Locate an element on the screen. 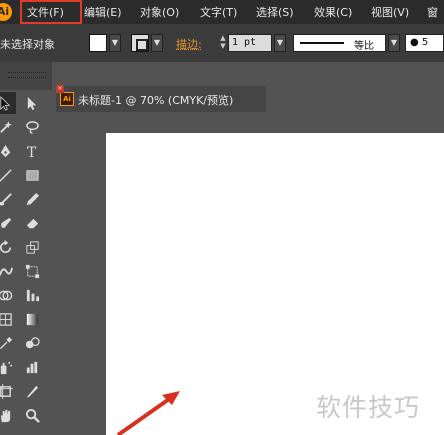 The image size is (444, 435). warp-tool-icon is located at coordinates (8, 271).